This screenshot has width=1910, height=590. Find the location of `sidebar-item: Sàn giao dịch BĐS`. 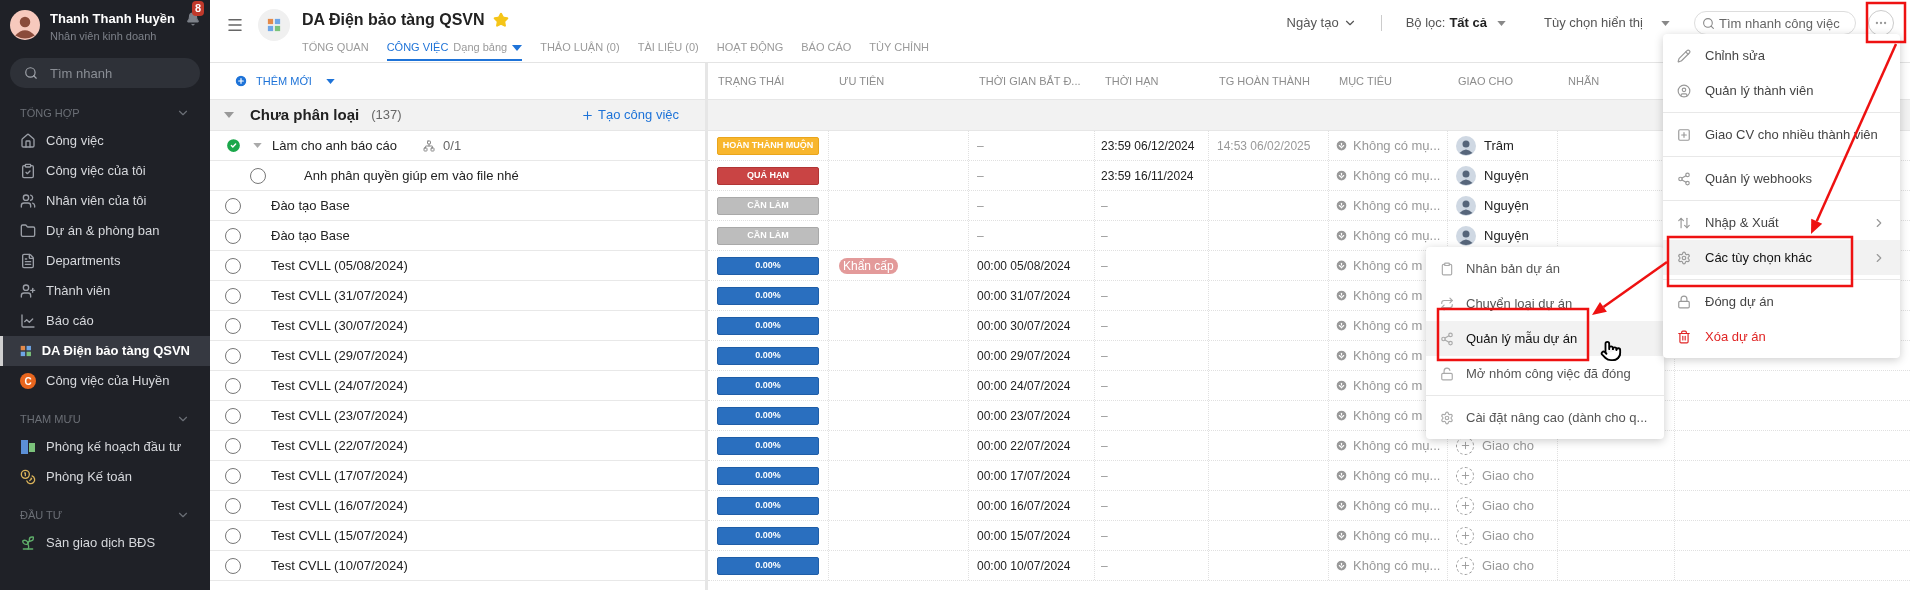

sidebar-item: Sàn giao dịch BĐS is located at coordinates (105, 543).